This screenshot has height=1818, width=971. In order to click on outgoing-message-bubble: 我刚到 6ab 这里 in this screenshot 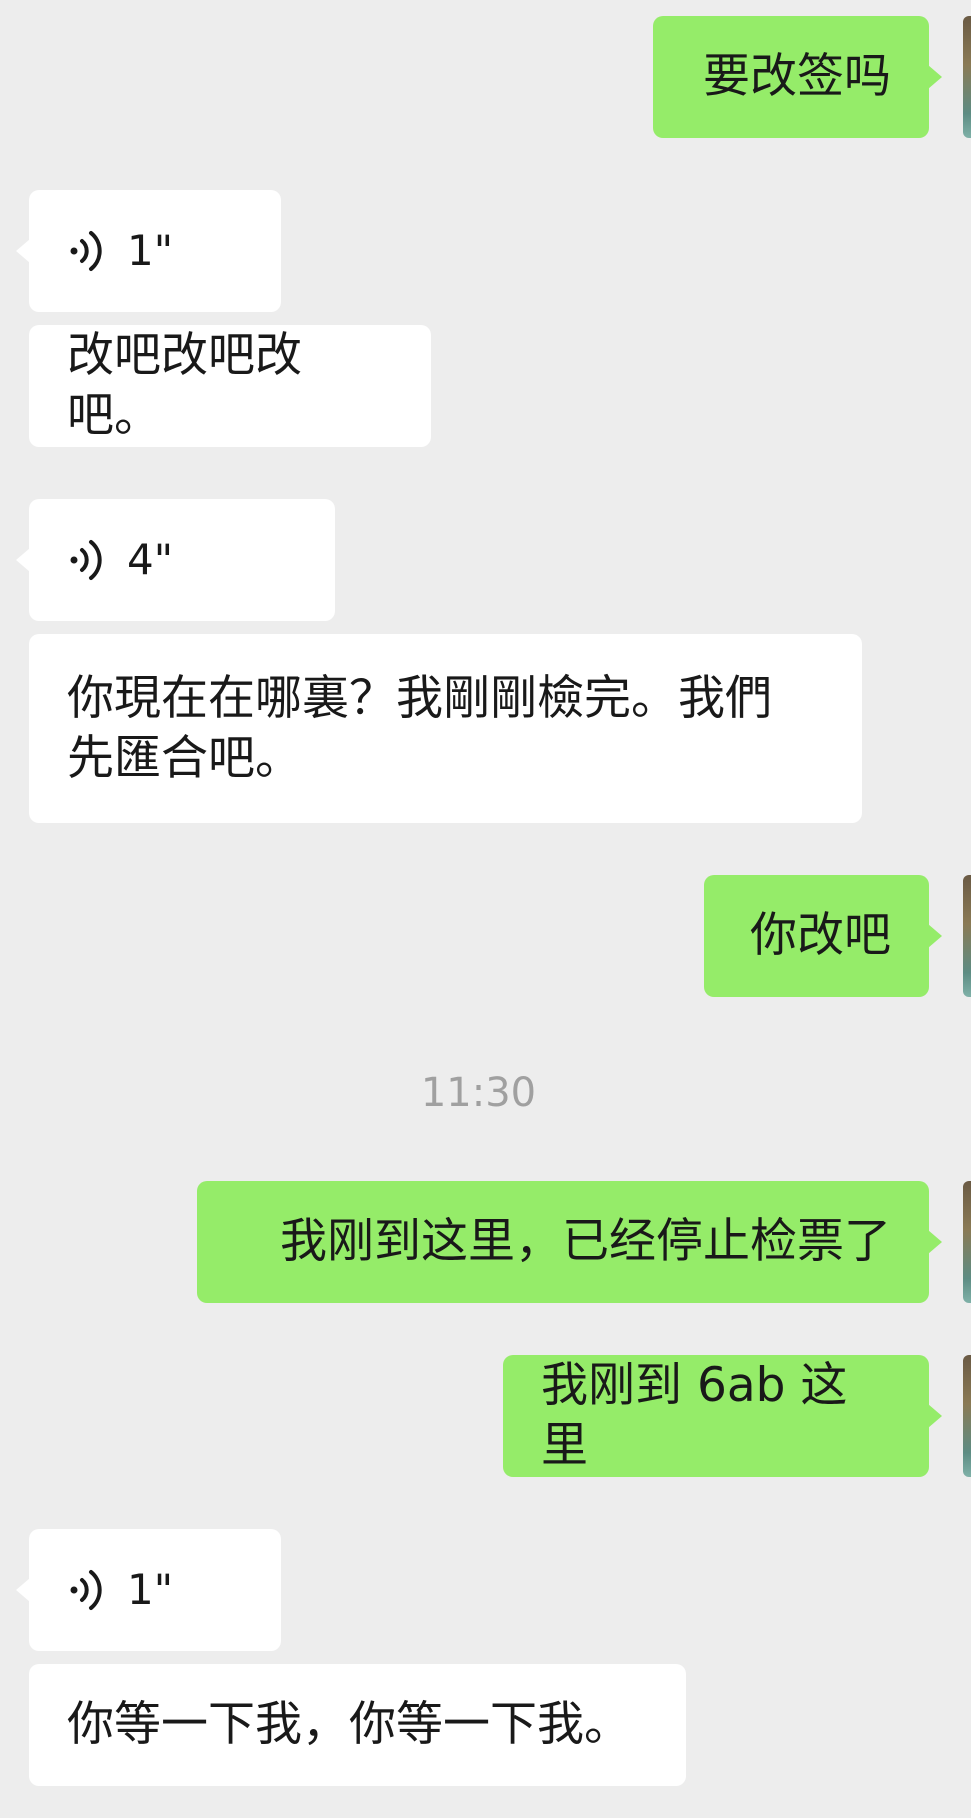, I will do `click(722, 1416)`.